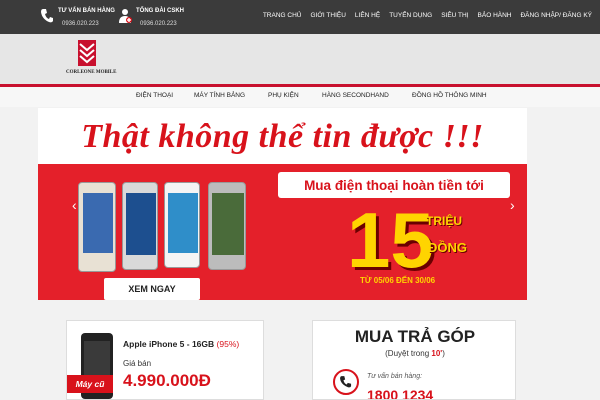  Describe the element at coordinates (140, 226) in the screenshot. I see `phone-image-white` at that location.